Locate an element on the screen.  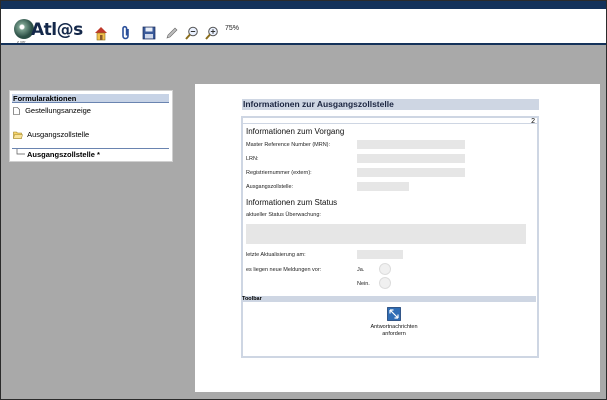
edit-icon is located at coordinates (172, 33).